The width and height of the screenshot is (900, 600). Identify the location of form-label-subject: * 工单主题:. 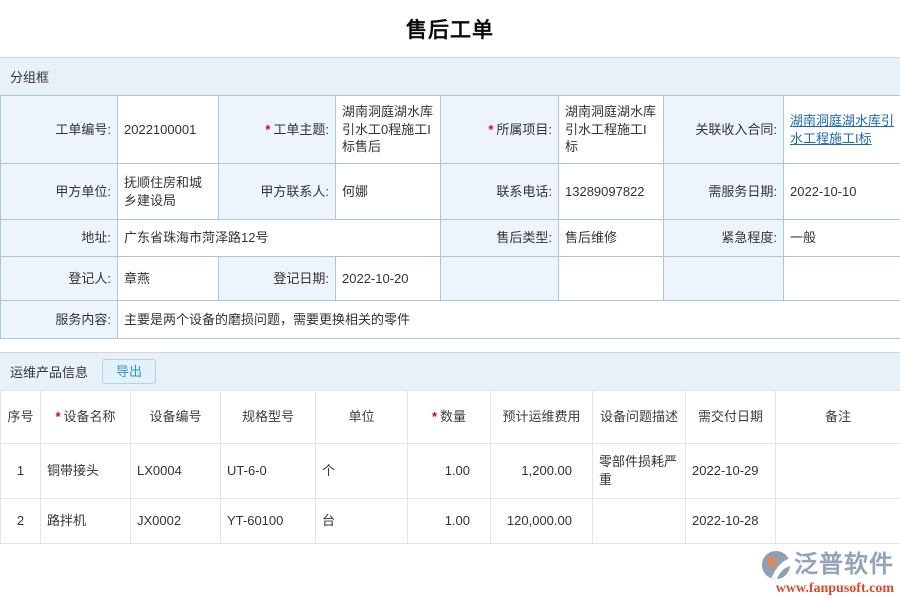
(277, 129).